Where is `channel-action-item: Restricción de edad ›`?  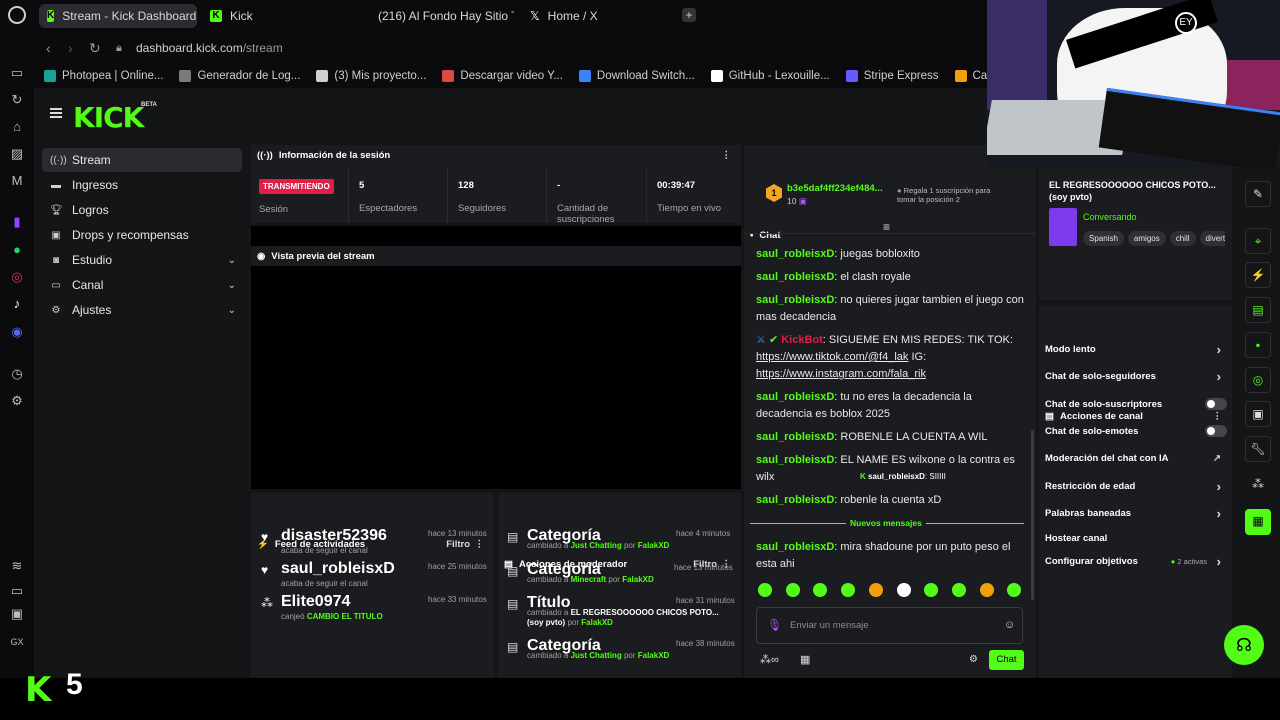 channel-action-item: Restricción de edad › is located at coordinates (1136, 486).